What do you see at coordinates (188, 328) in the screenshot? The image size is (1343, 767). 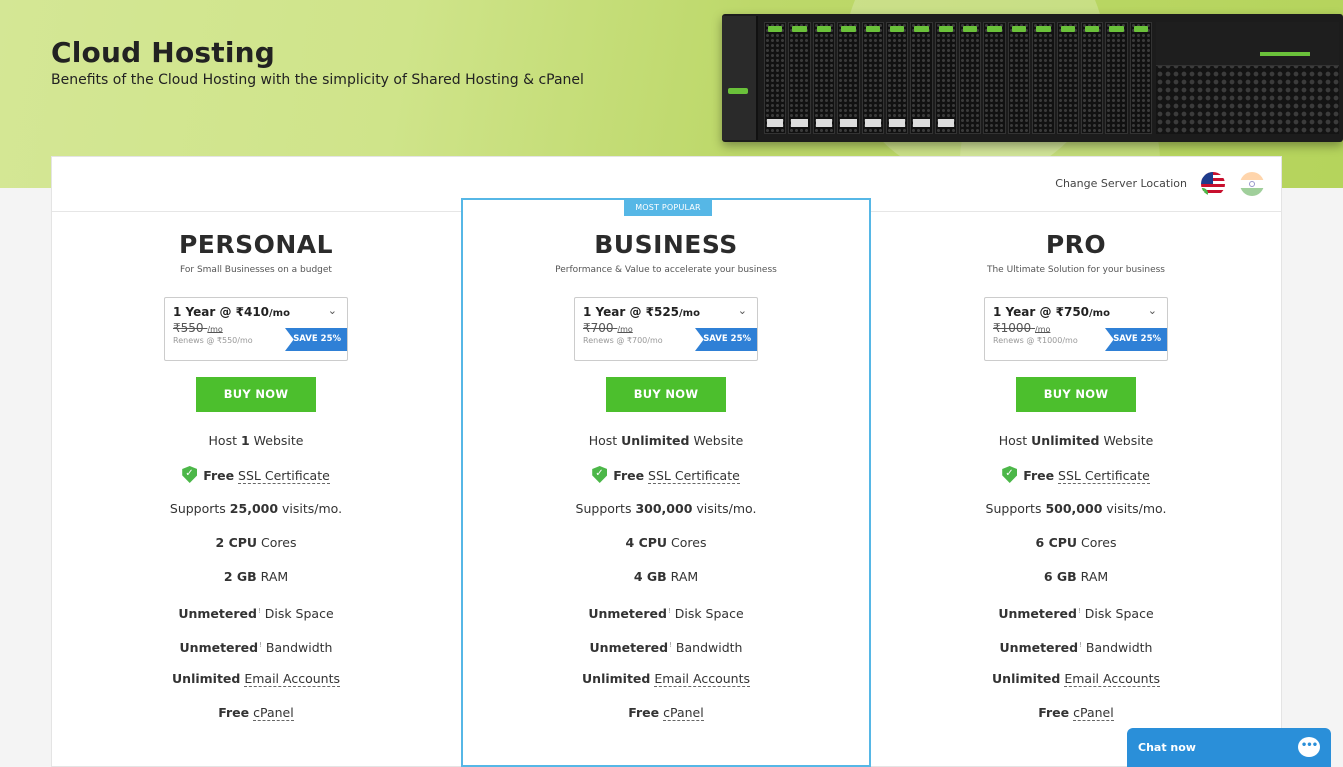 I see `old-price-value: ₹550` at bounding box center [188, 328].